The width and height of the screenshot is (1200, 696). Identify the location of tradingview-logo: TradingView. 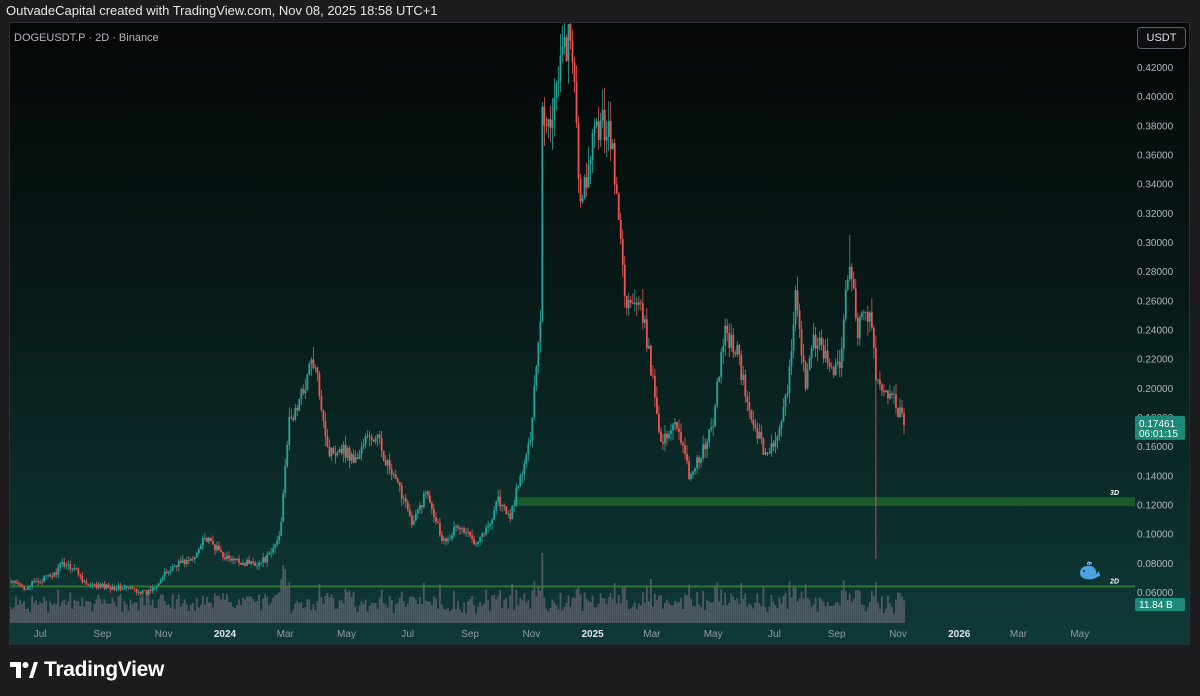
(87, 670).